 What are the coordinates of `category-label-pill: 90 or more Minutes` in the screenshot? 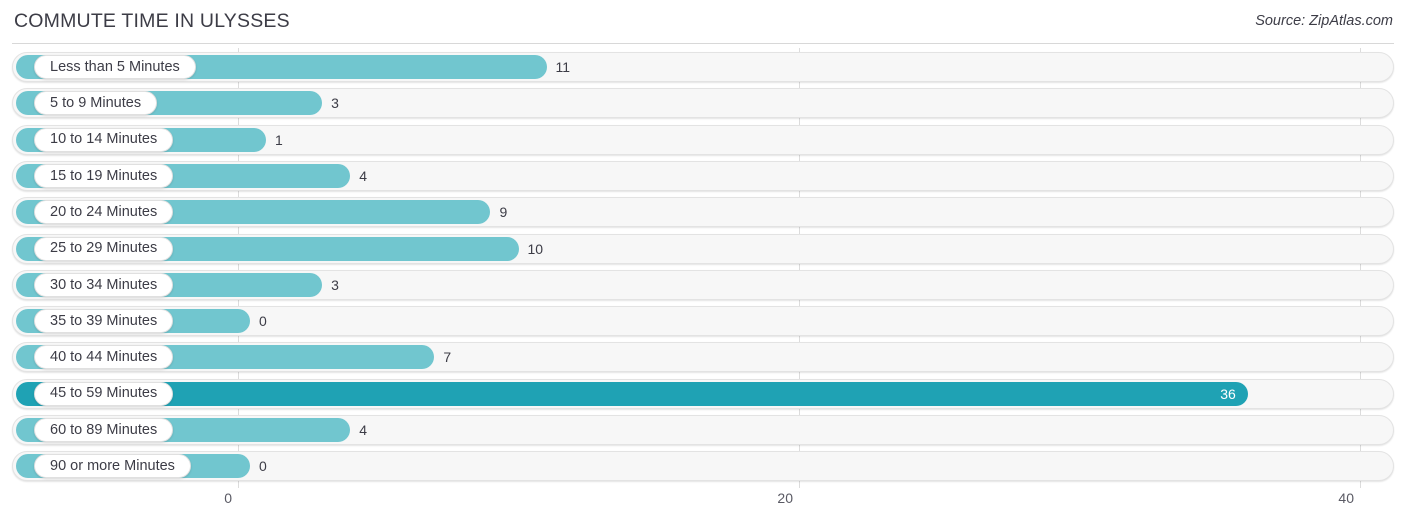 It's located at (112, 466).